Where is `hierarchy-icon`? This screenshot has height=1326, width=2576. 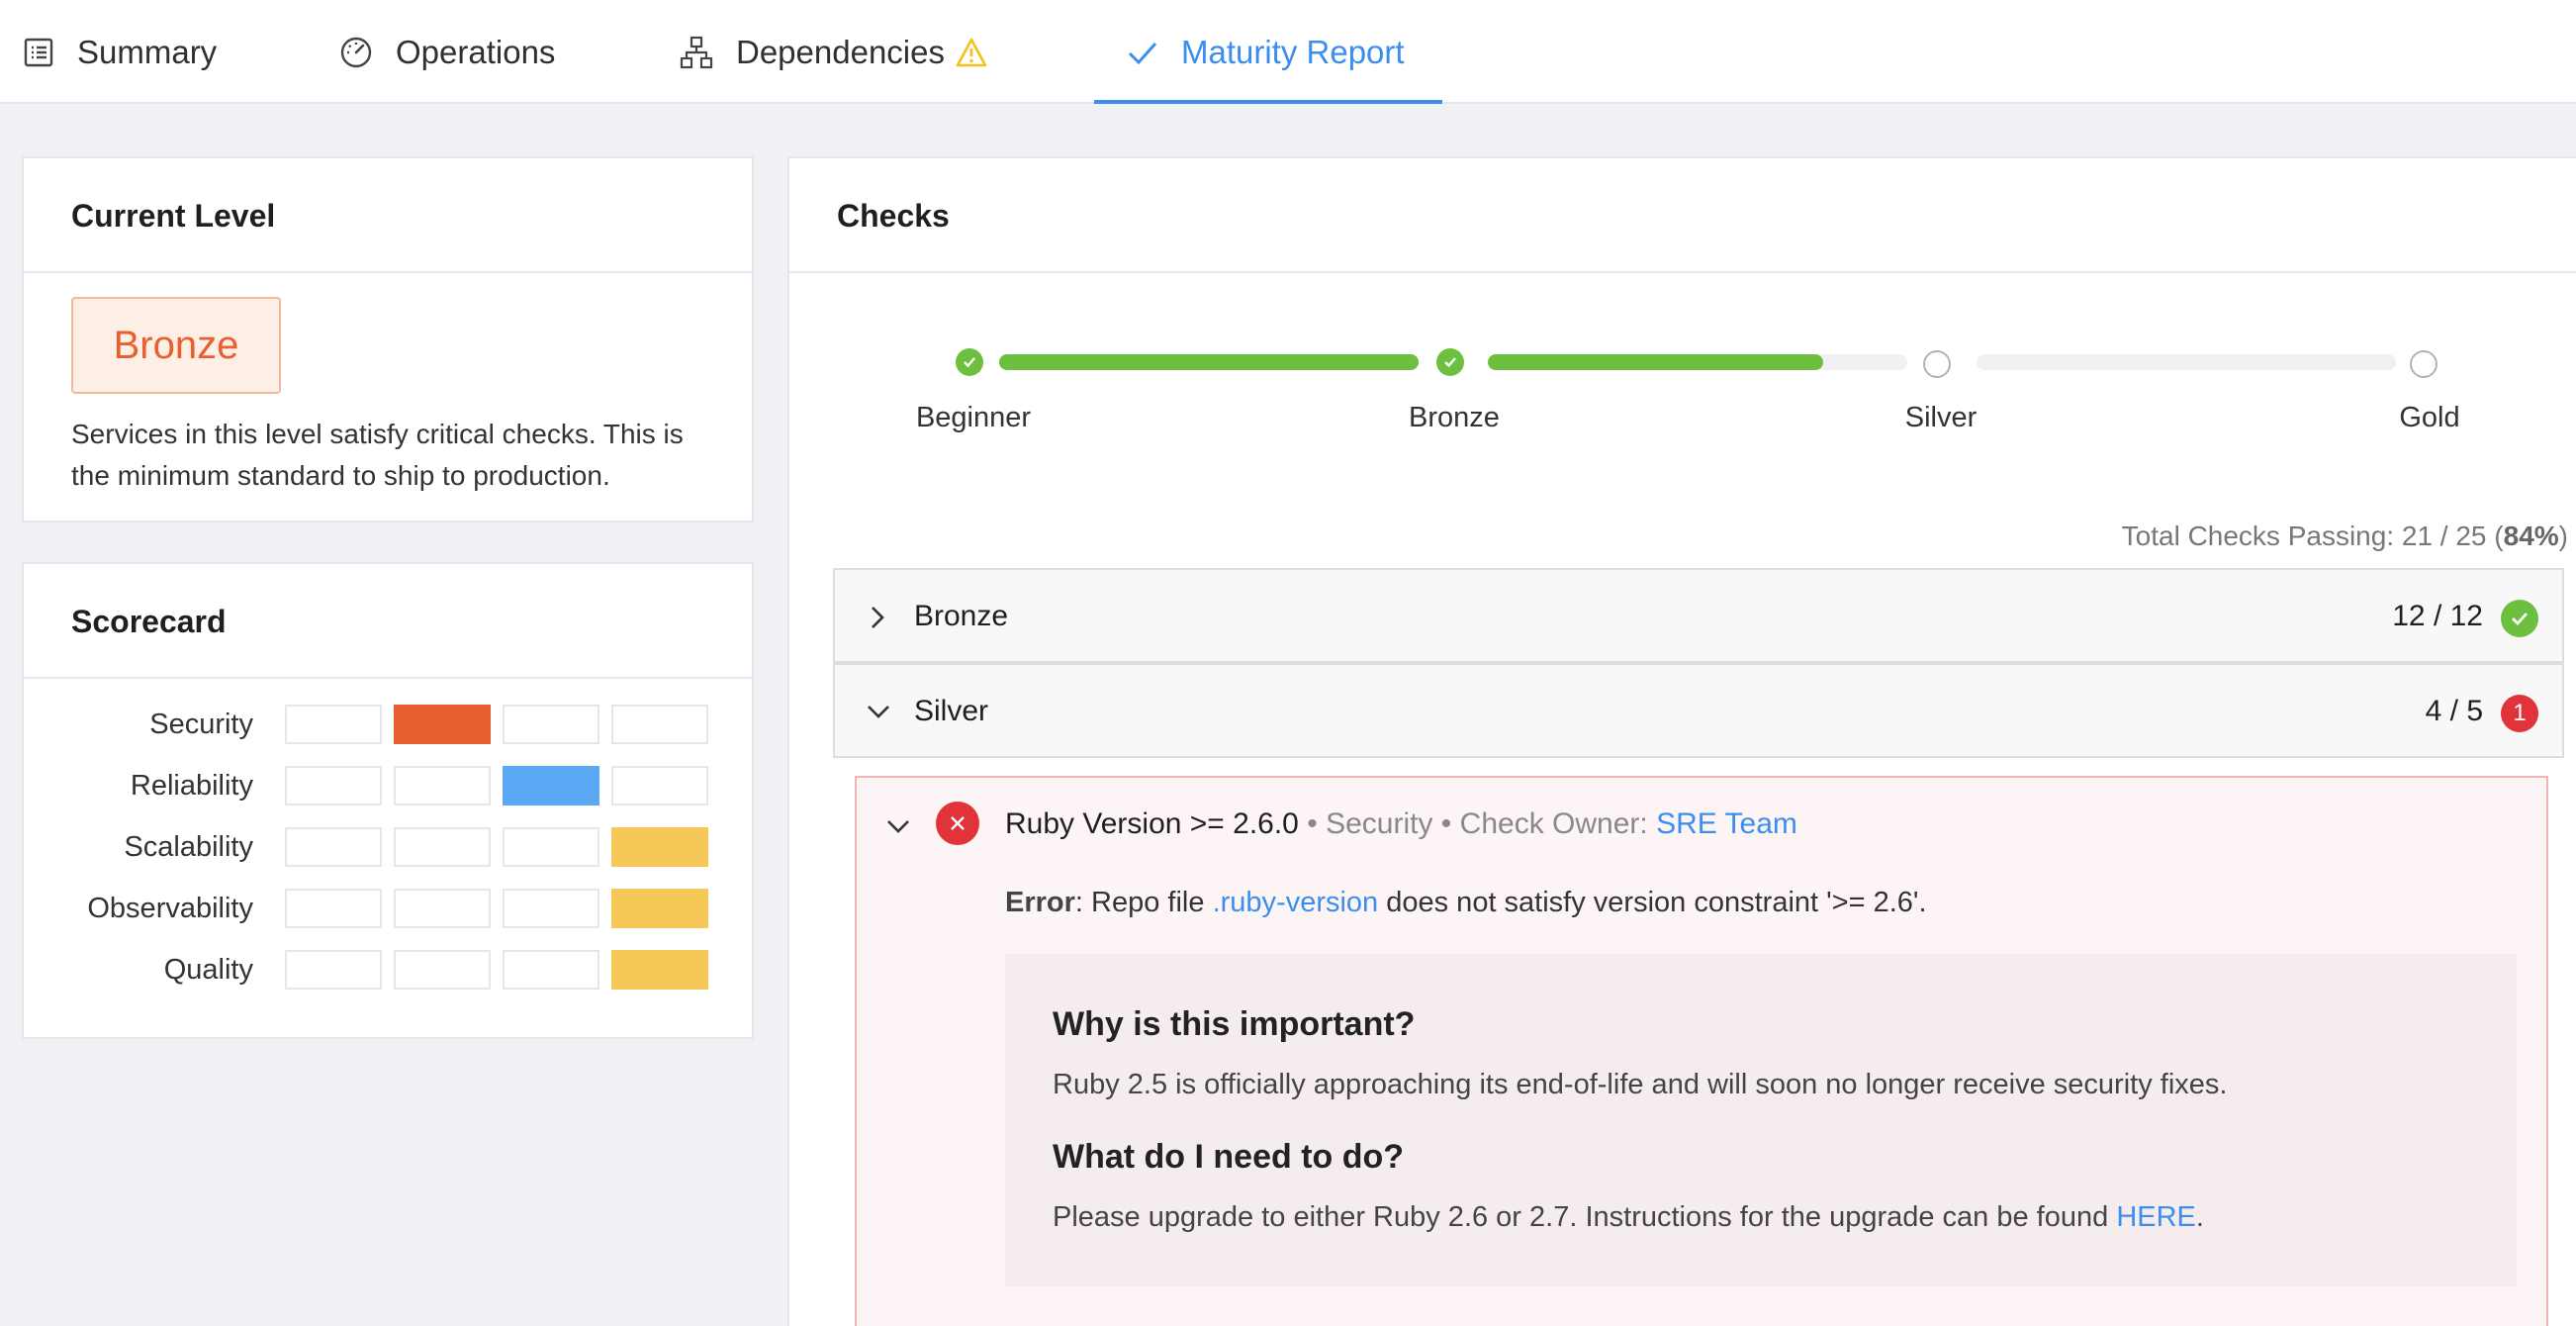 hierarchy-icon is located at coordinates (697, 52).